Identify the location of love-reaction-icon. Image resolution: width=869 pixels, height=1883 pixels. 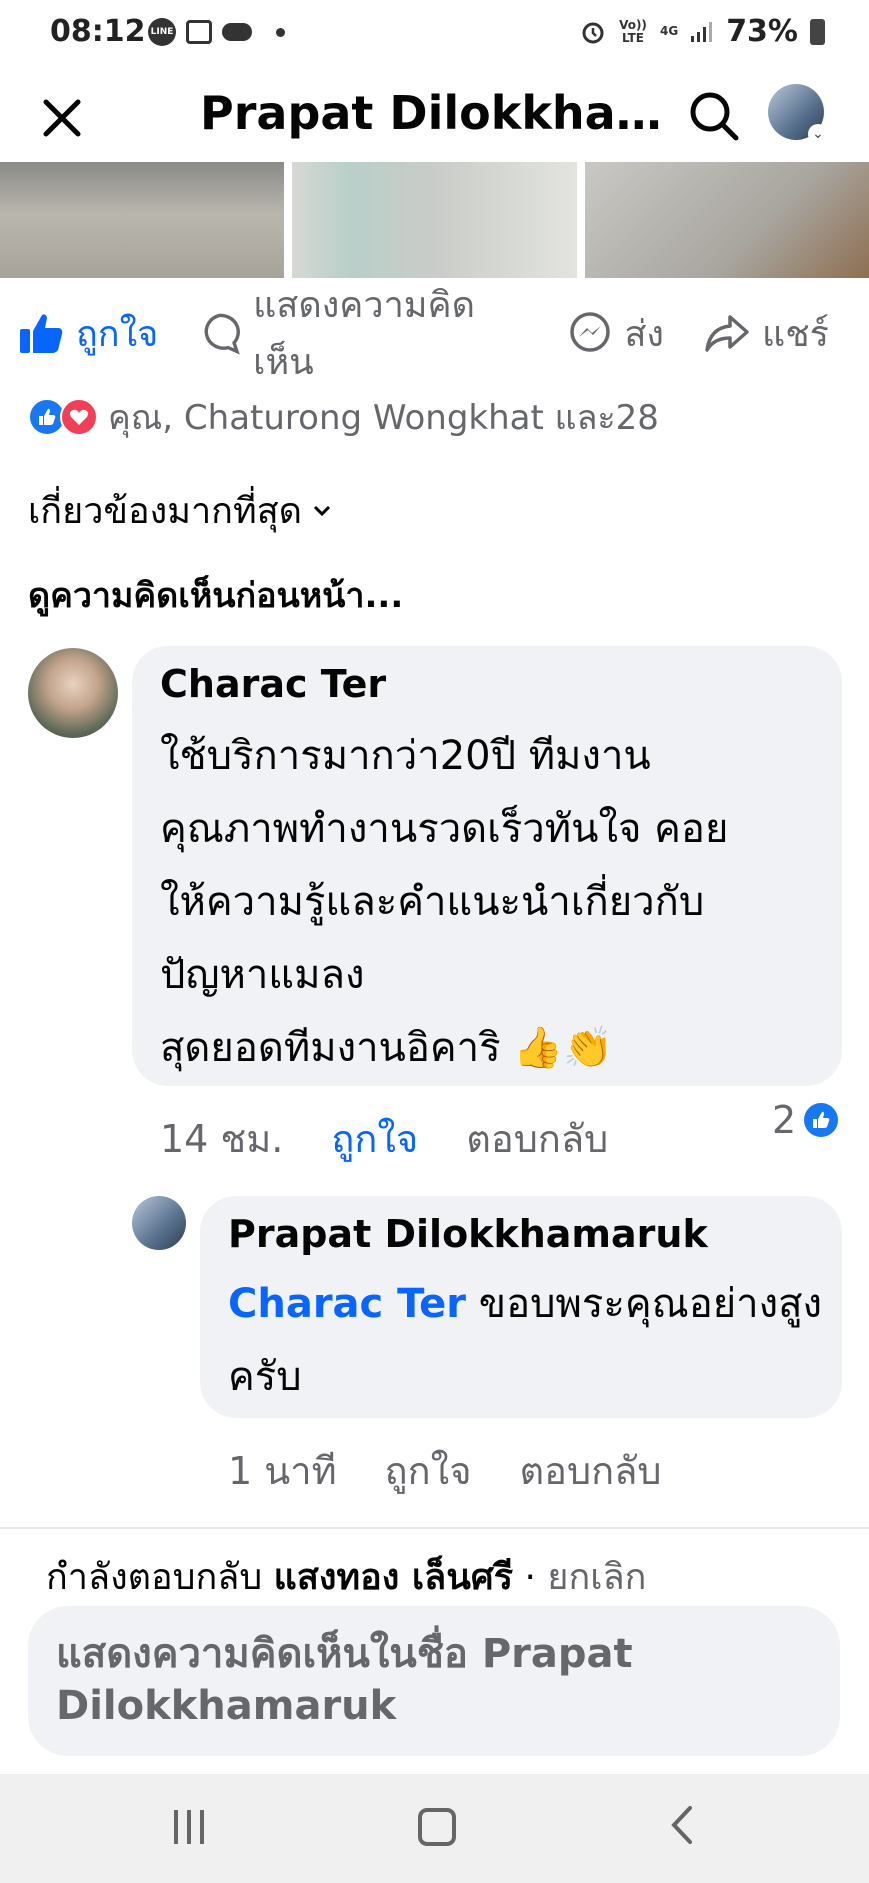
(79, 417).